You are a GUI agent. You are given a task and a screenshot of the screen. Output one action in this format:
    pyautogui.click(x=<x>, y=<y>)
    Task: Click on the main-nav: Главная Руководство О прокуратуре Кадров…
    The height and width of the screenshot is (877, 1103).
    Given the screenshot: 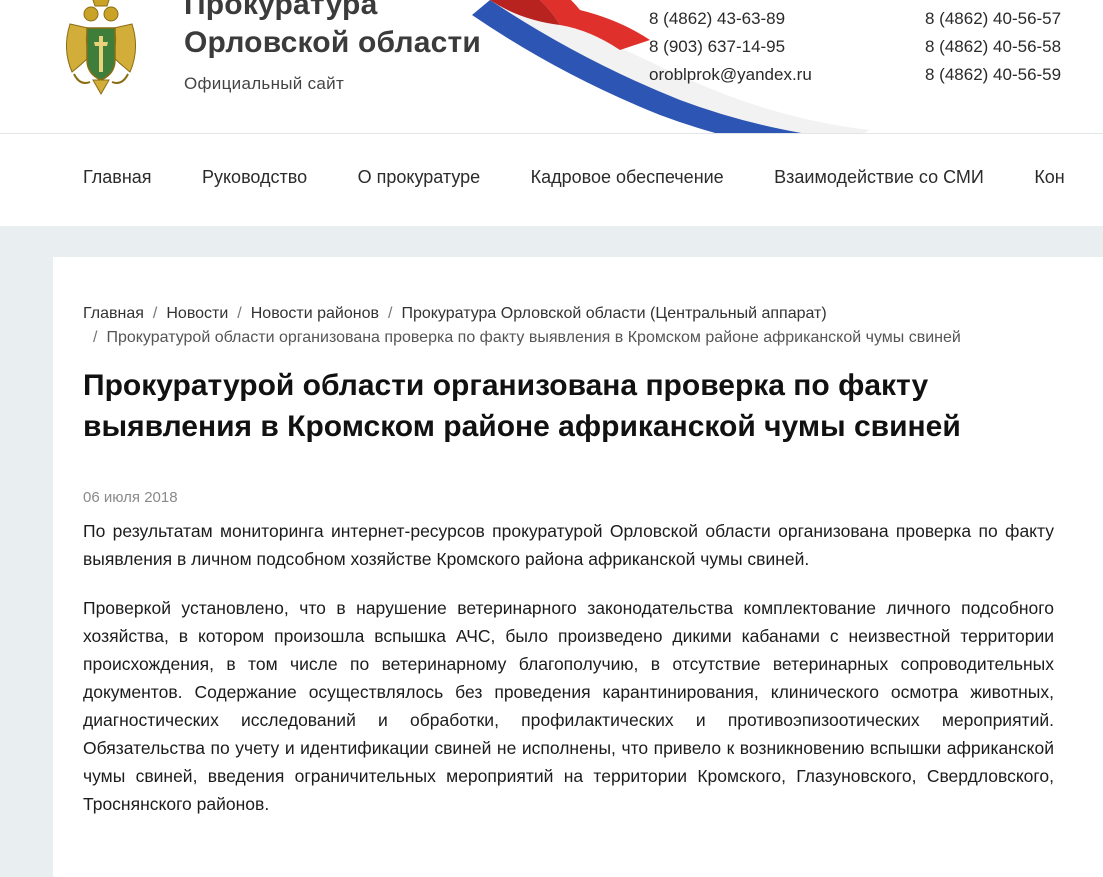 What is the action you would take?
    pyautogui.click(x=551, y=180)
    